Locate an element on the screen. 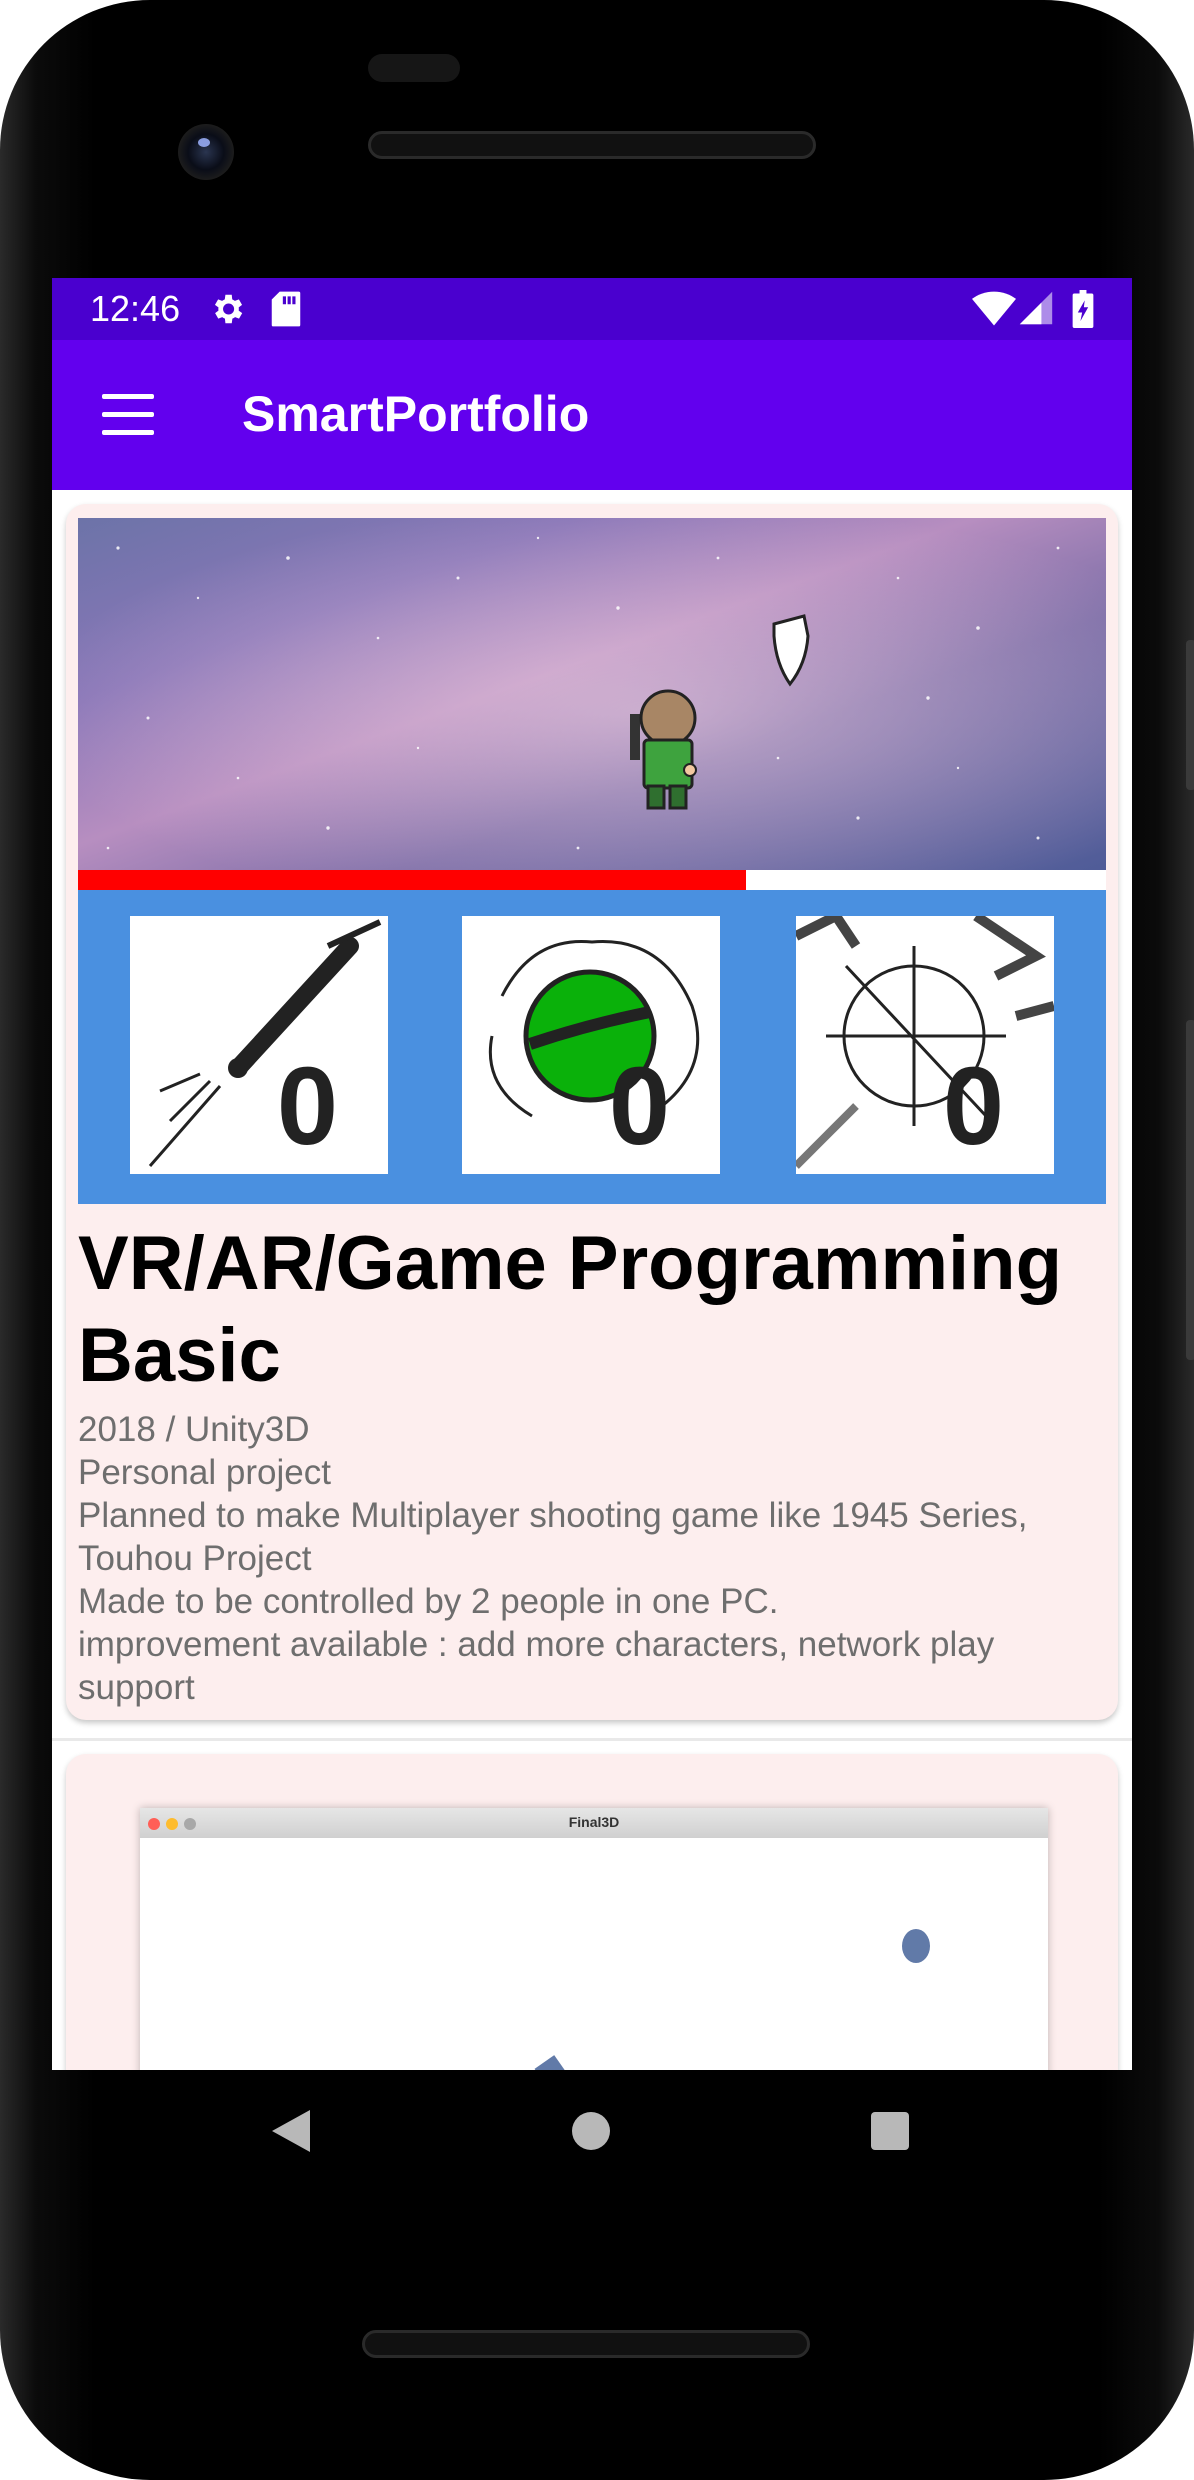 Image resolution: width=1194 pixels, height=2480 pixels. front-camera is located at coordinates (206, 152).